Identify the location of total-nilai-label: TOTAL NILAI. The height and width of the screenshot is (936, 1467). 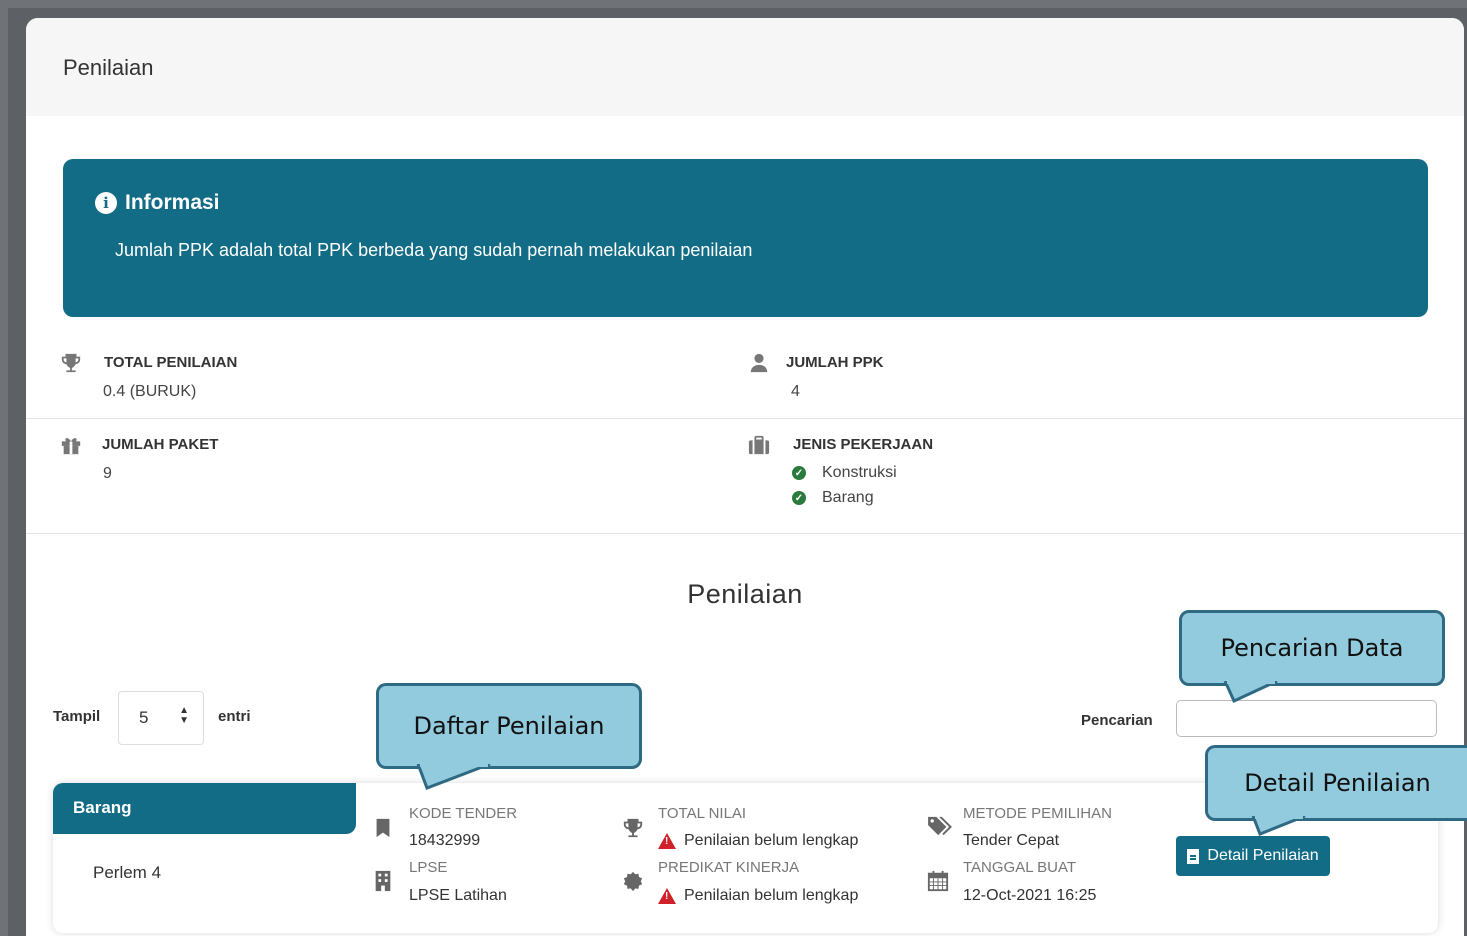
(702, 813).